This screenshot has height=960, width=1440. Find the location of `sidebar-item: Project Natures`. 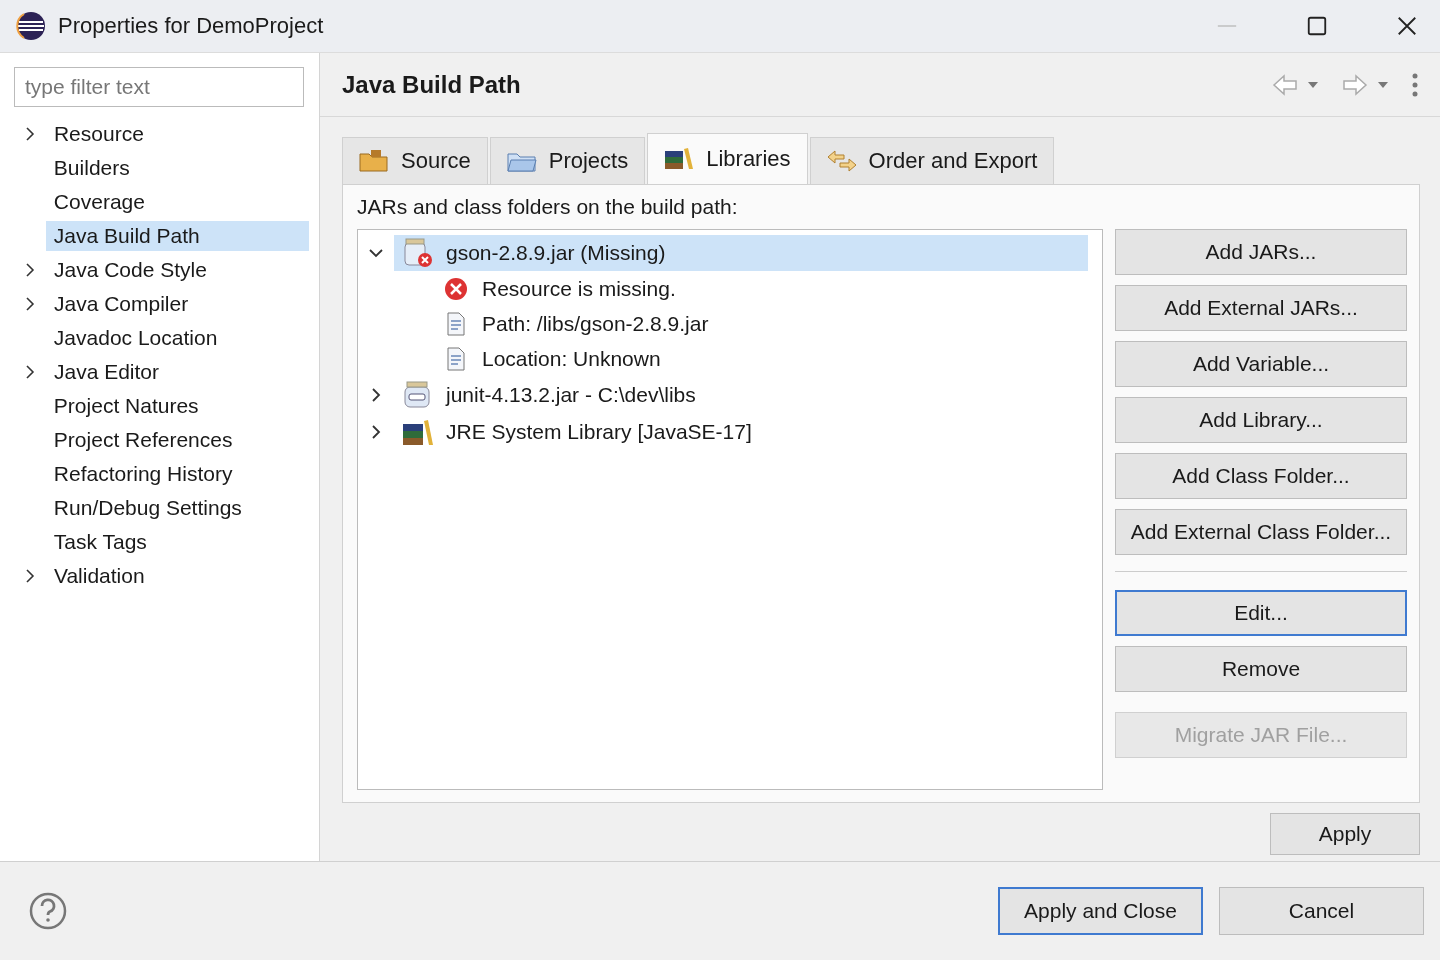

sidebar-item: Project Natures is located at coordinates (177, 406).